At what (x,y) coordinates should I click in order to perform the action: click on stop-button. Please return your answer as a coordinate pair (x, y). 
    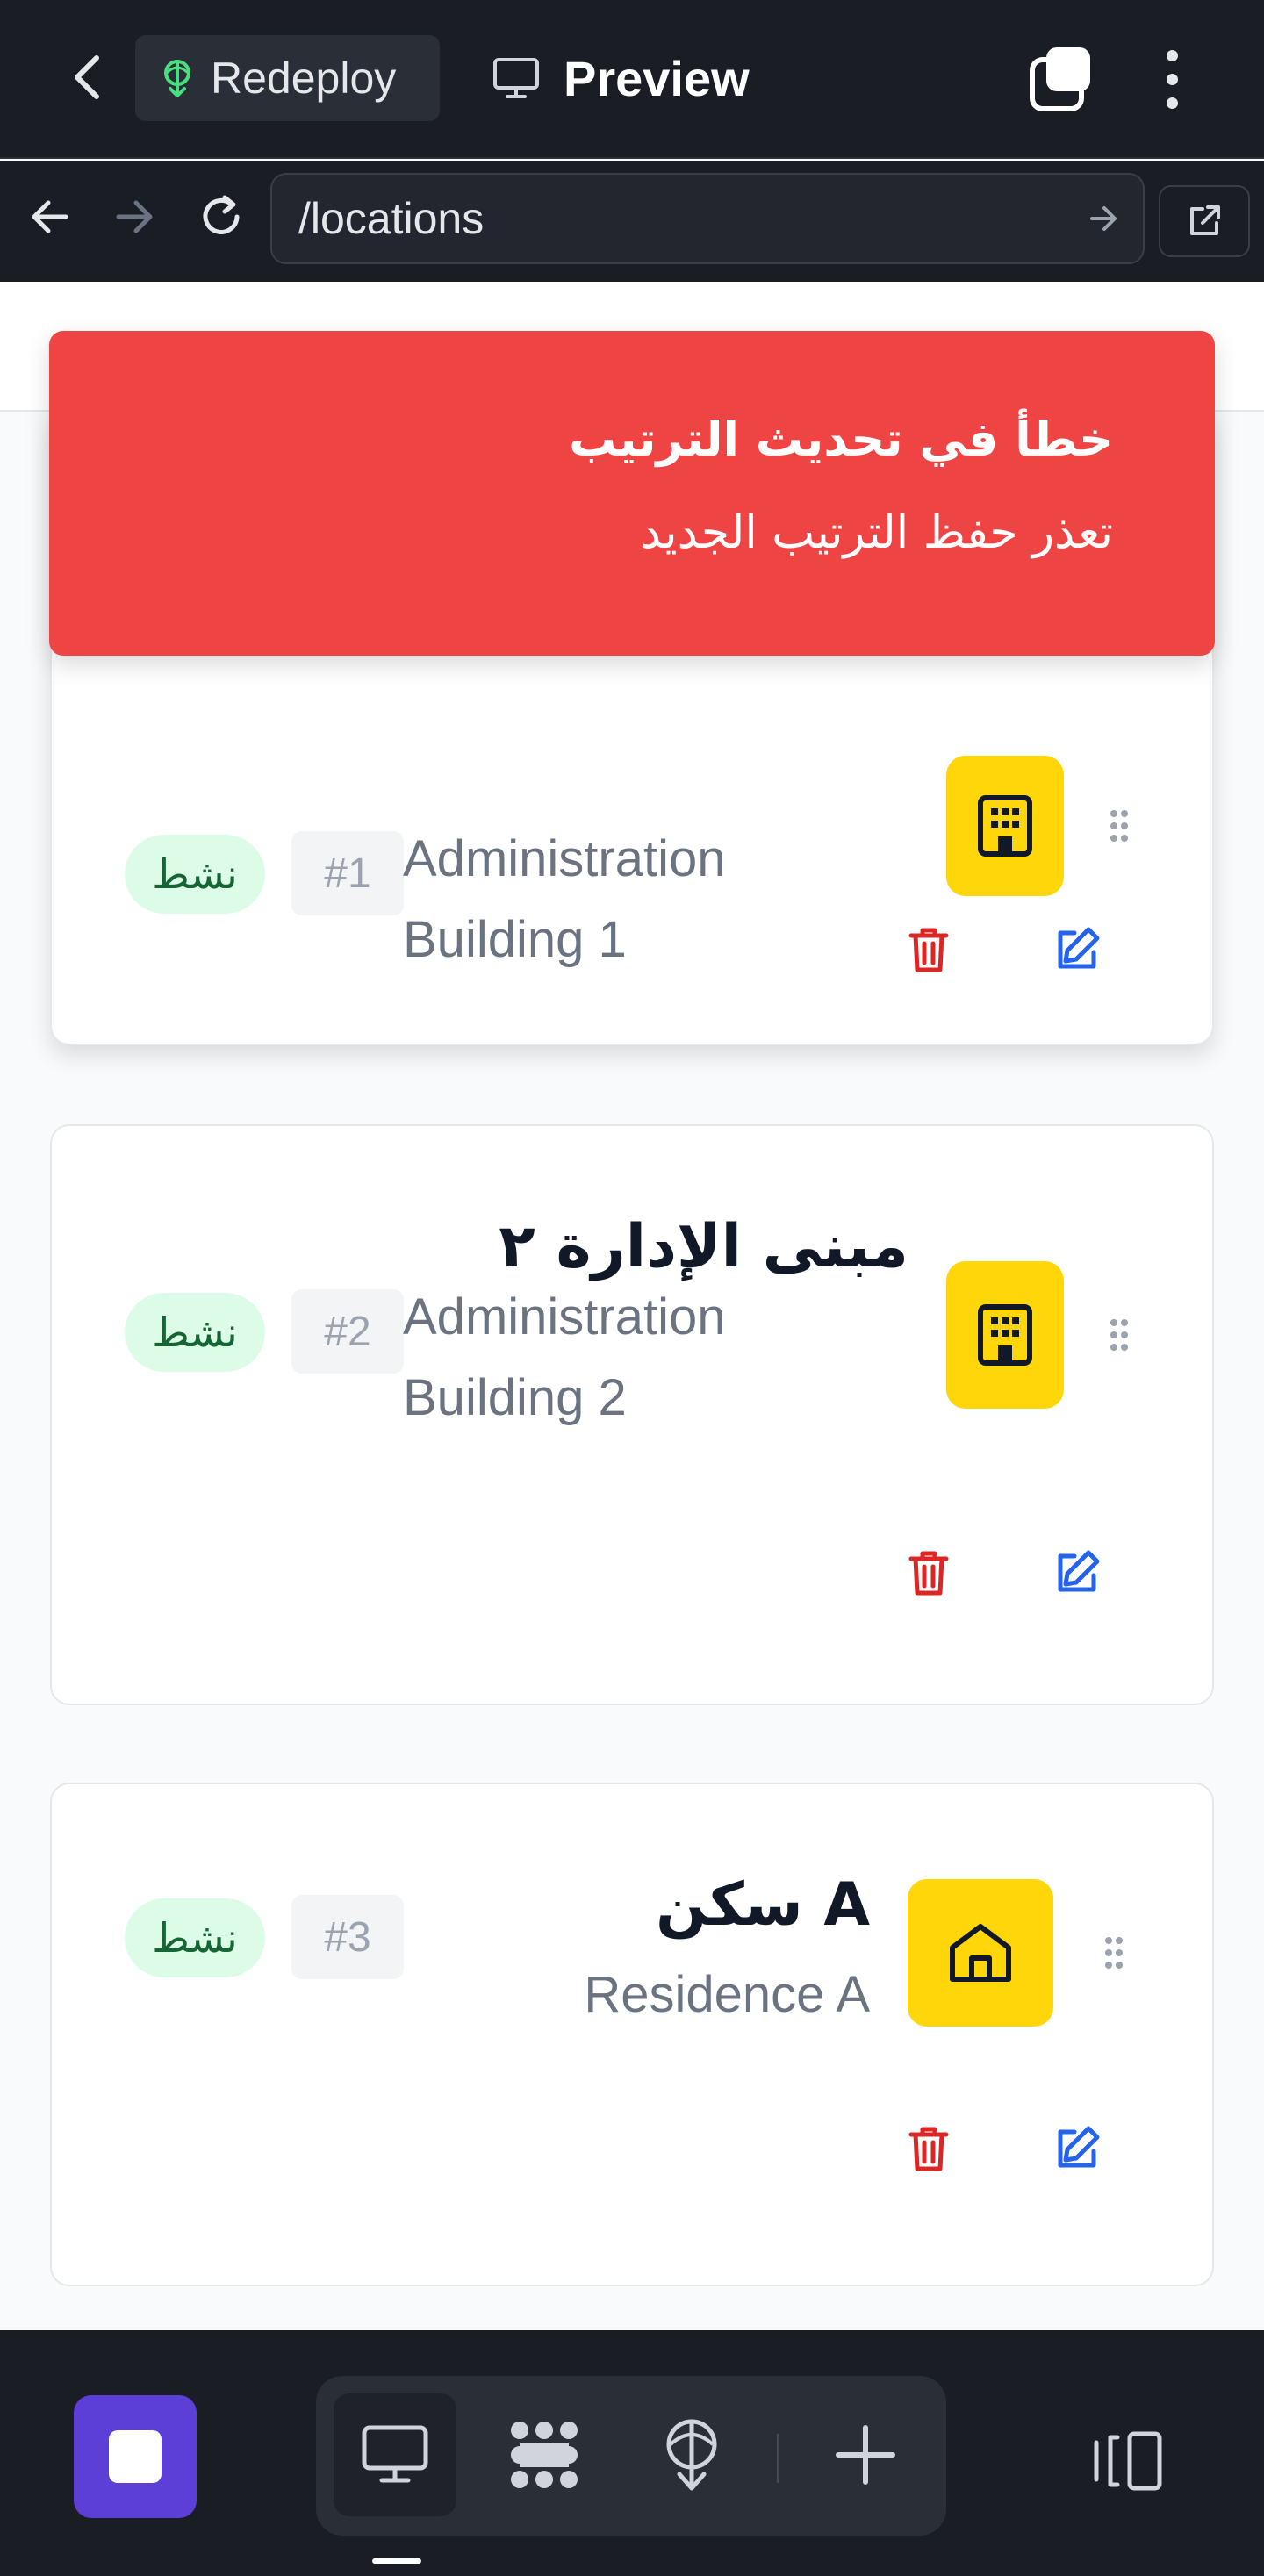
    Looking at the image, I should click on (135, 2456).